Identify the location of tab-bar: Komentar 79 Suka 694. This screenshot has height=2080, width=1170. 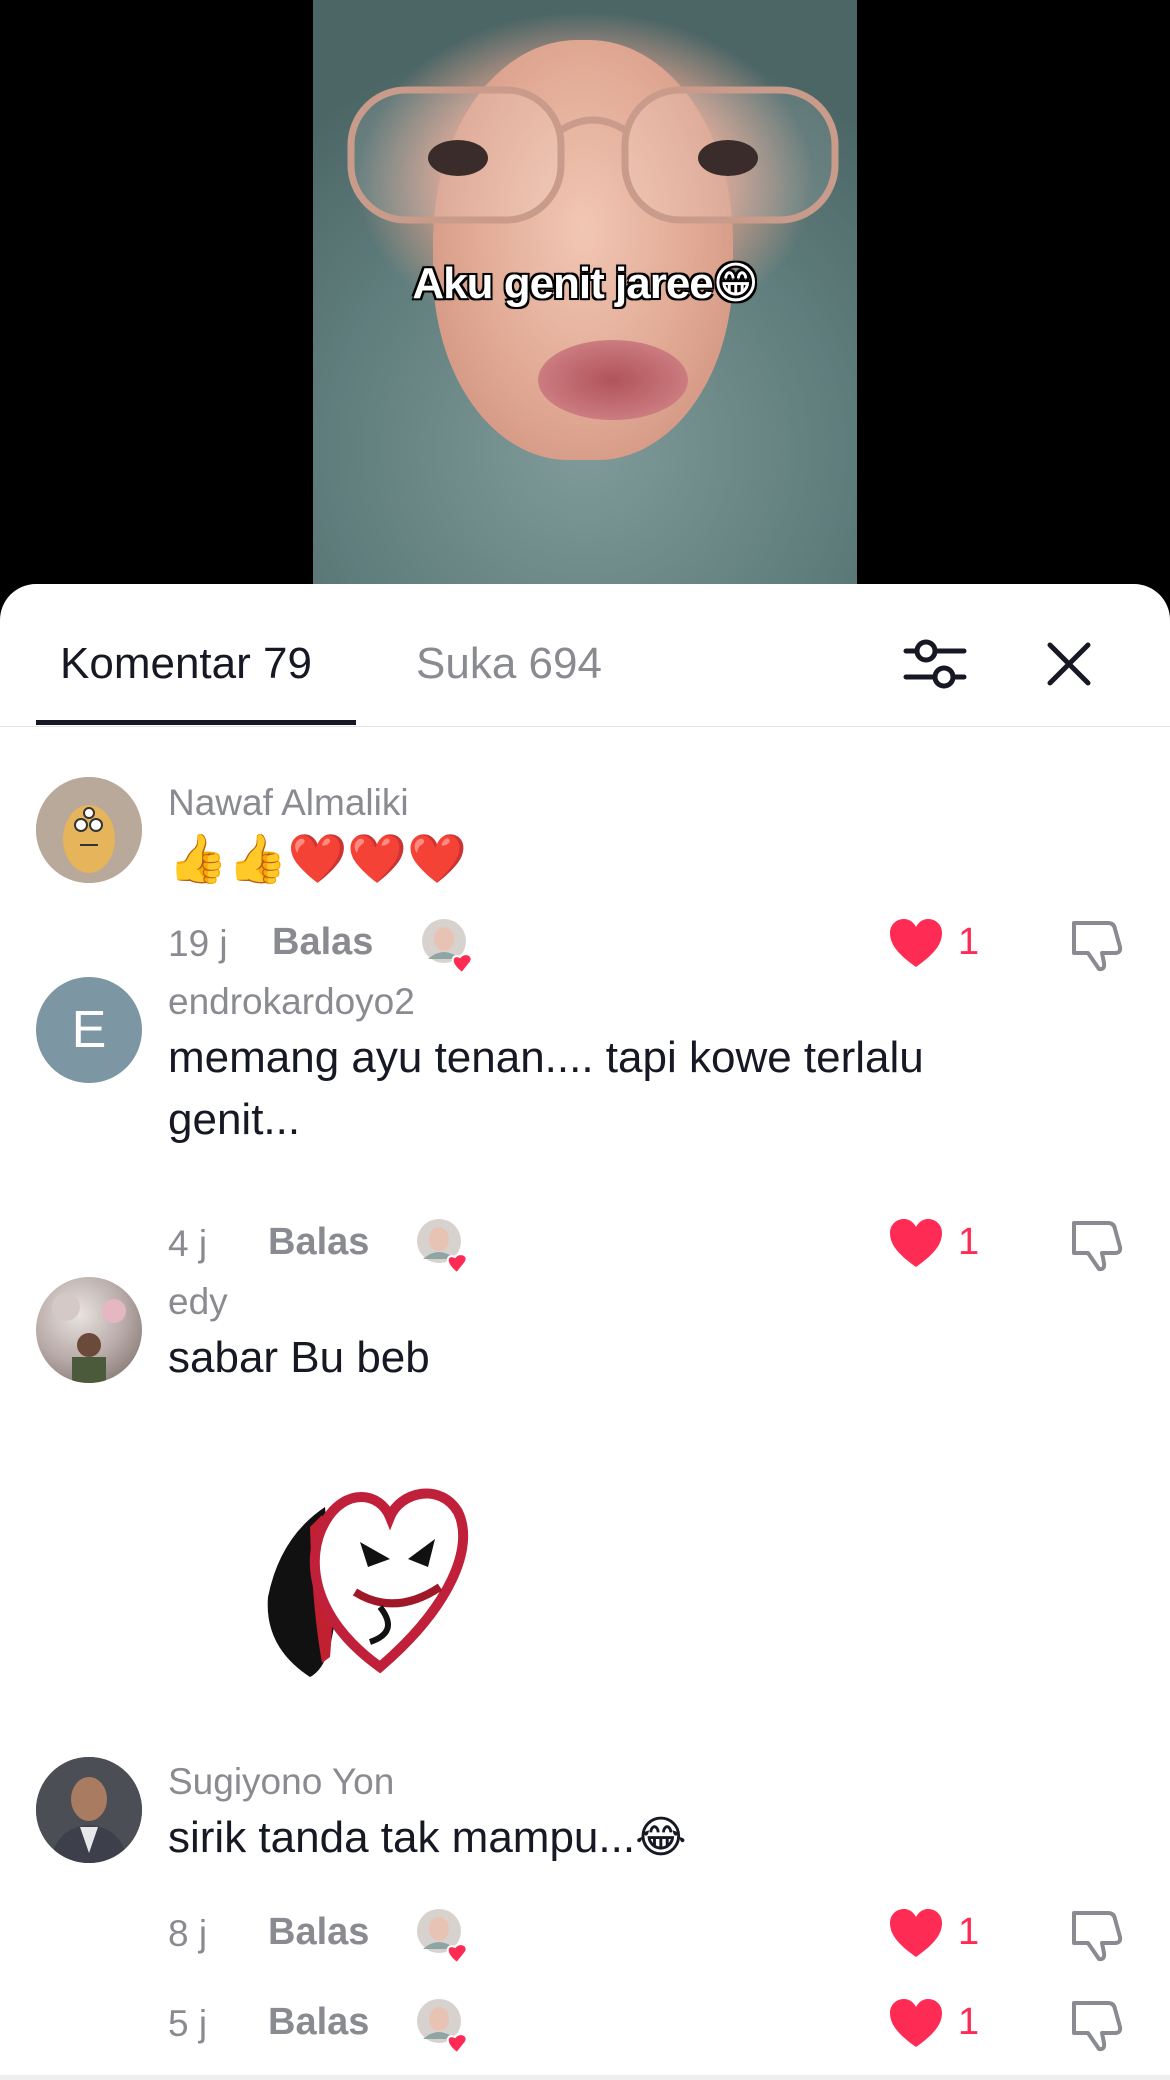
(585, 655).